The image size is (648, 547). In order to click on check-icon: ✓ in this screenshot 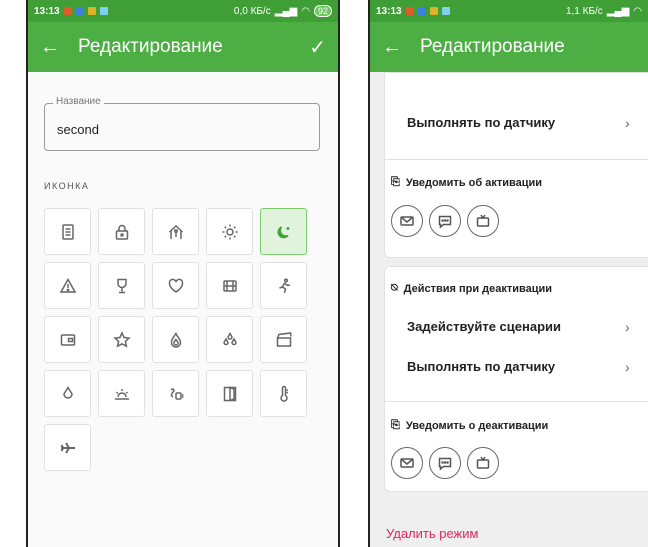, I will do `click(317, 47)`.